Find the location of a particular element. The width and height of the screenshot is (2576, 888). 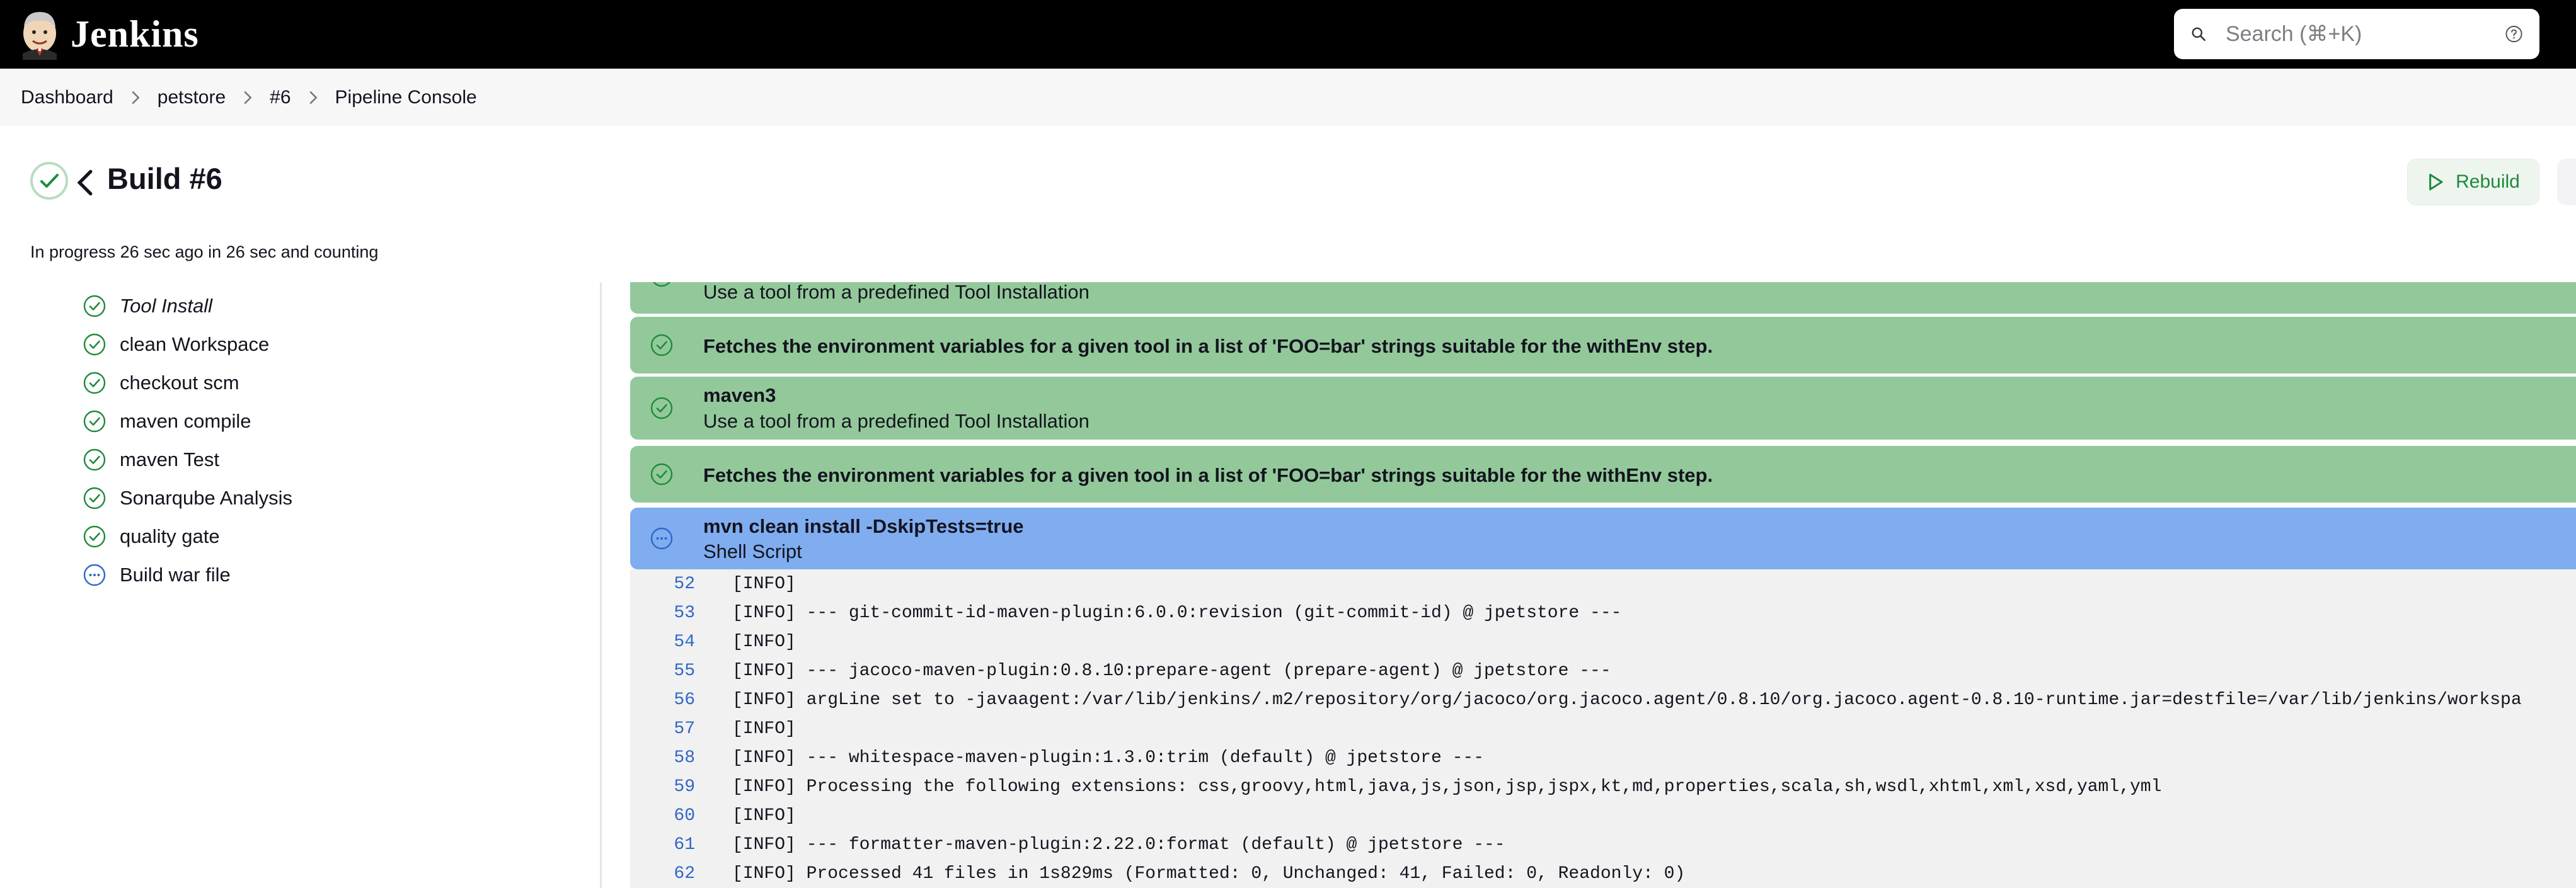

console-line: 57 [INFO] is located at coordinates (1603, 729).